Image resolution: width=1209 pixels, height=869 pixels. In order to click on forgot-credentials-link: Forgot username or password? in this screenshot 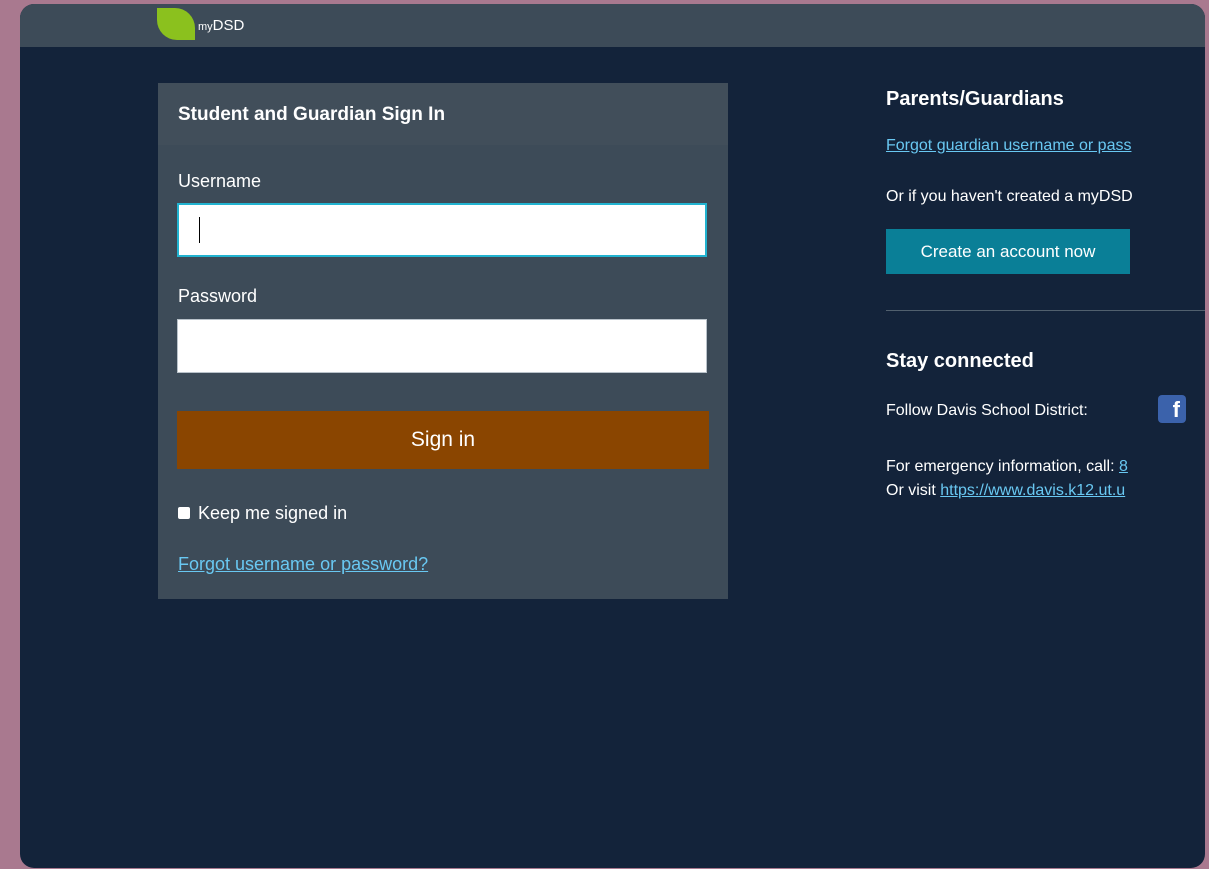, I will do `click(303, 564)`.